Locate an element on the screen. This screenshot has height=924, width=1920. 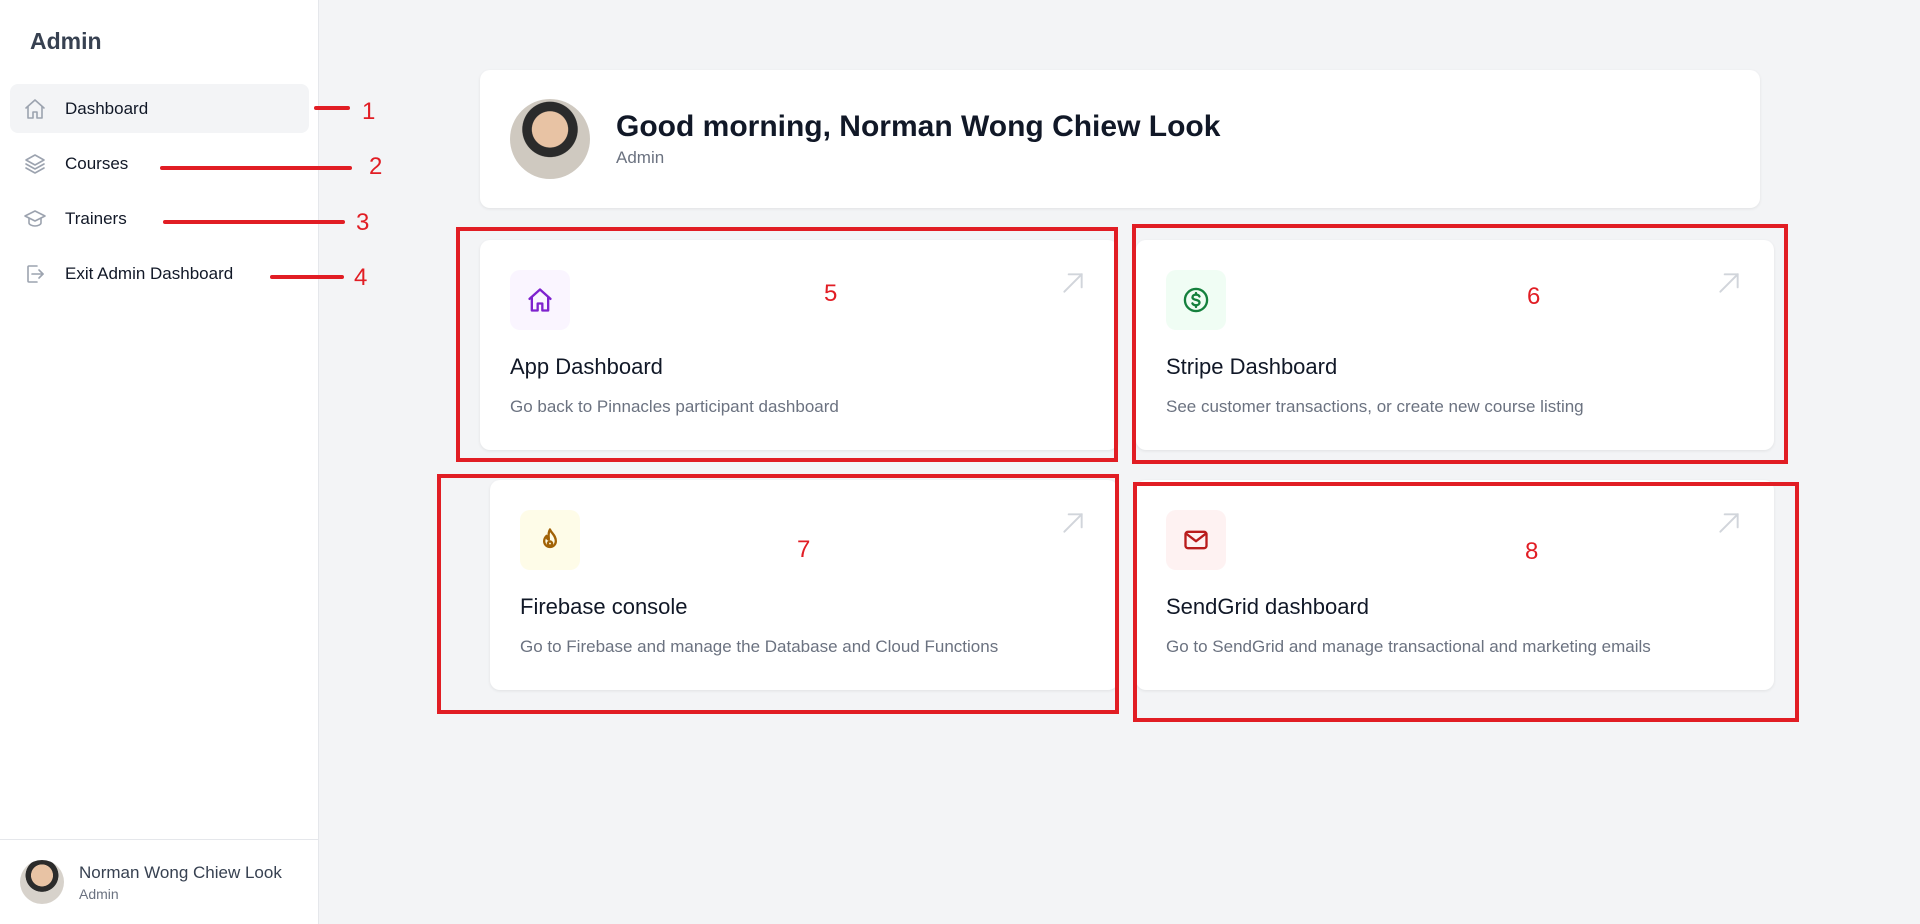
annotation-number: 1 is located at coordinates (369, 111).